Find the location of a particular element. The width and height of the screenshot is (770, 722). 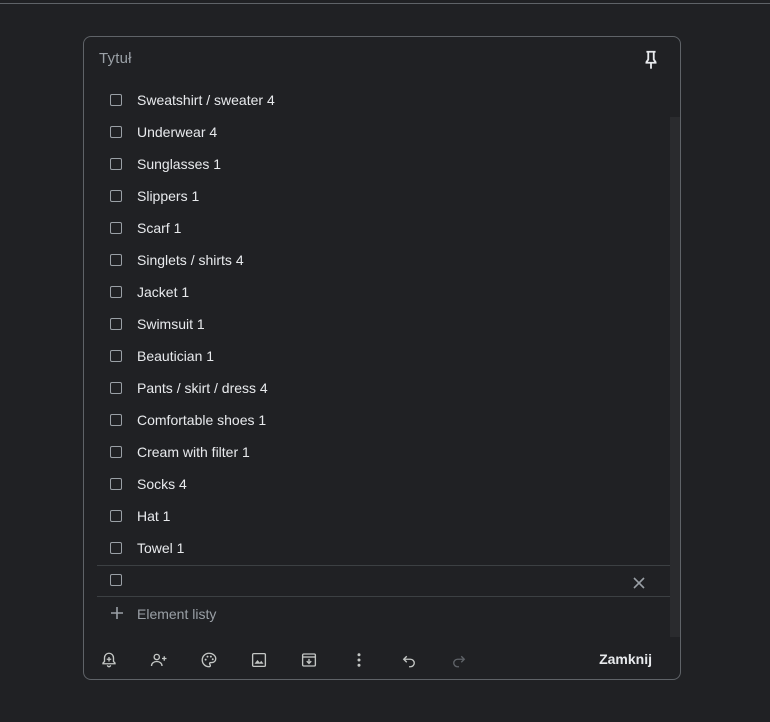

item-label: Scarf 1 is located at coordinates (159, 228).